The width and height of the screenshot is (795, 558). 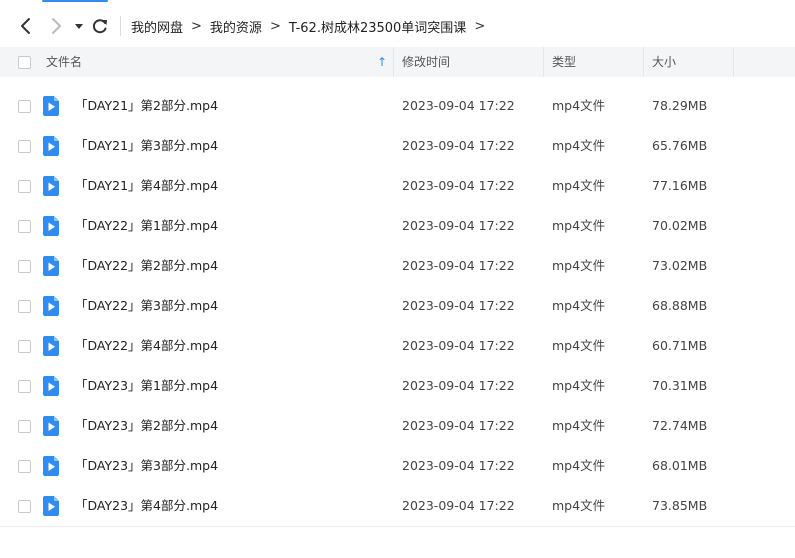 What do you see at coordinates (146, 106) in the screenshot?
I see `file-name: 「DAY21」第2部分.mp4` at bounding box center [146, 106].